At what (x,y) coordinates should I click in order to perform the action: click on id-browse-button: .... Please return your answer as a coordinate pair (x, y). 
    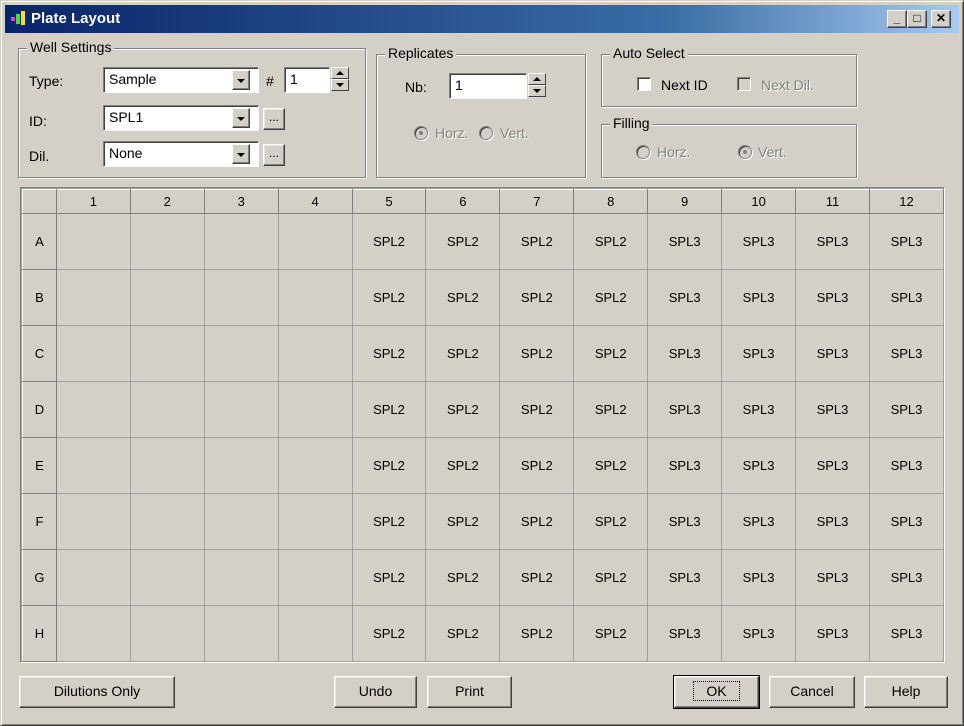
    Looking at the image, I should click on (274, 119).